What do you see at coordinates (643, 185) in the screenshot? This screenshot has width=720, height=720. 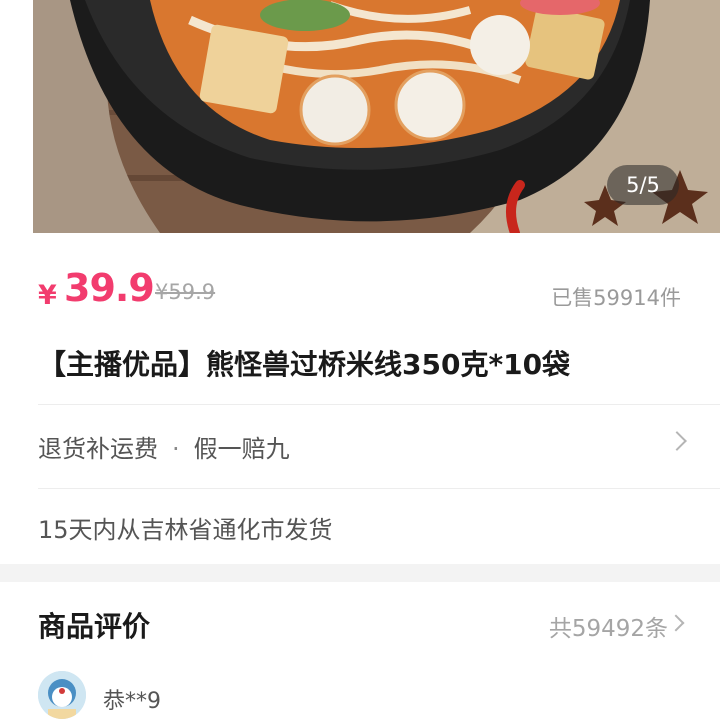 I see `image-page-indicator: 5/5` at bounding box center [643, 185].